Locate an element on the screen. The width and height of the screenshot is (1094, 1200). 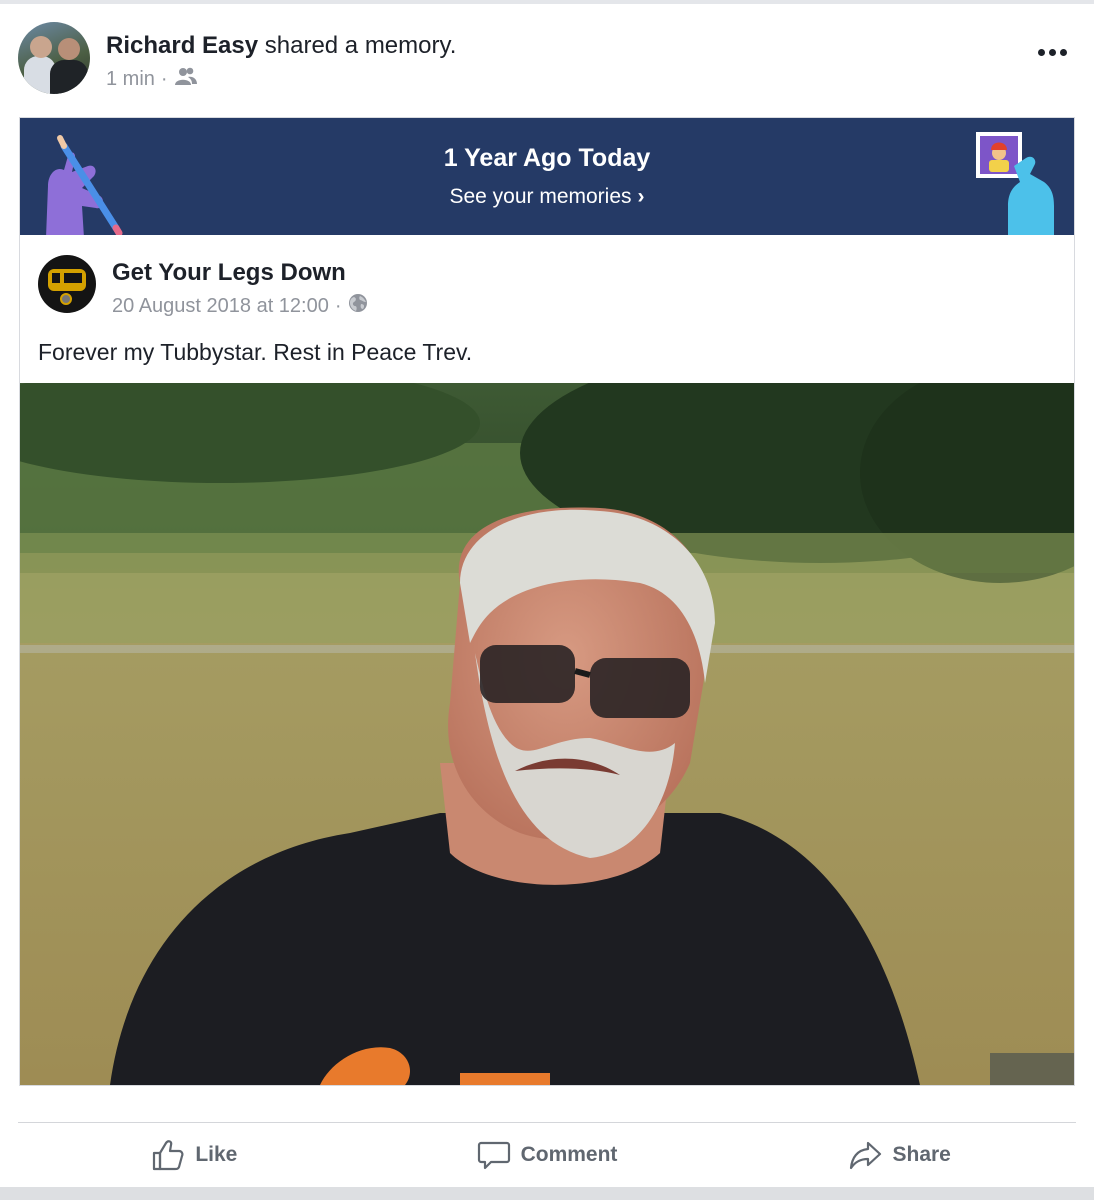
post-meta: 1 min · is located at coordinates (152, 79).